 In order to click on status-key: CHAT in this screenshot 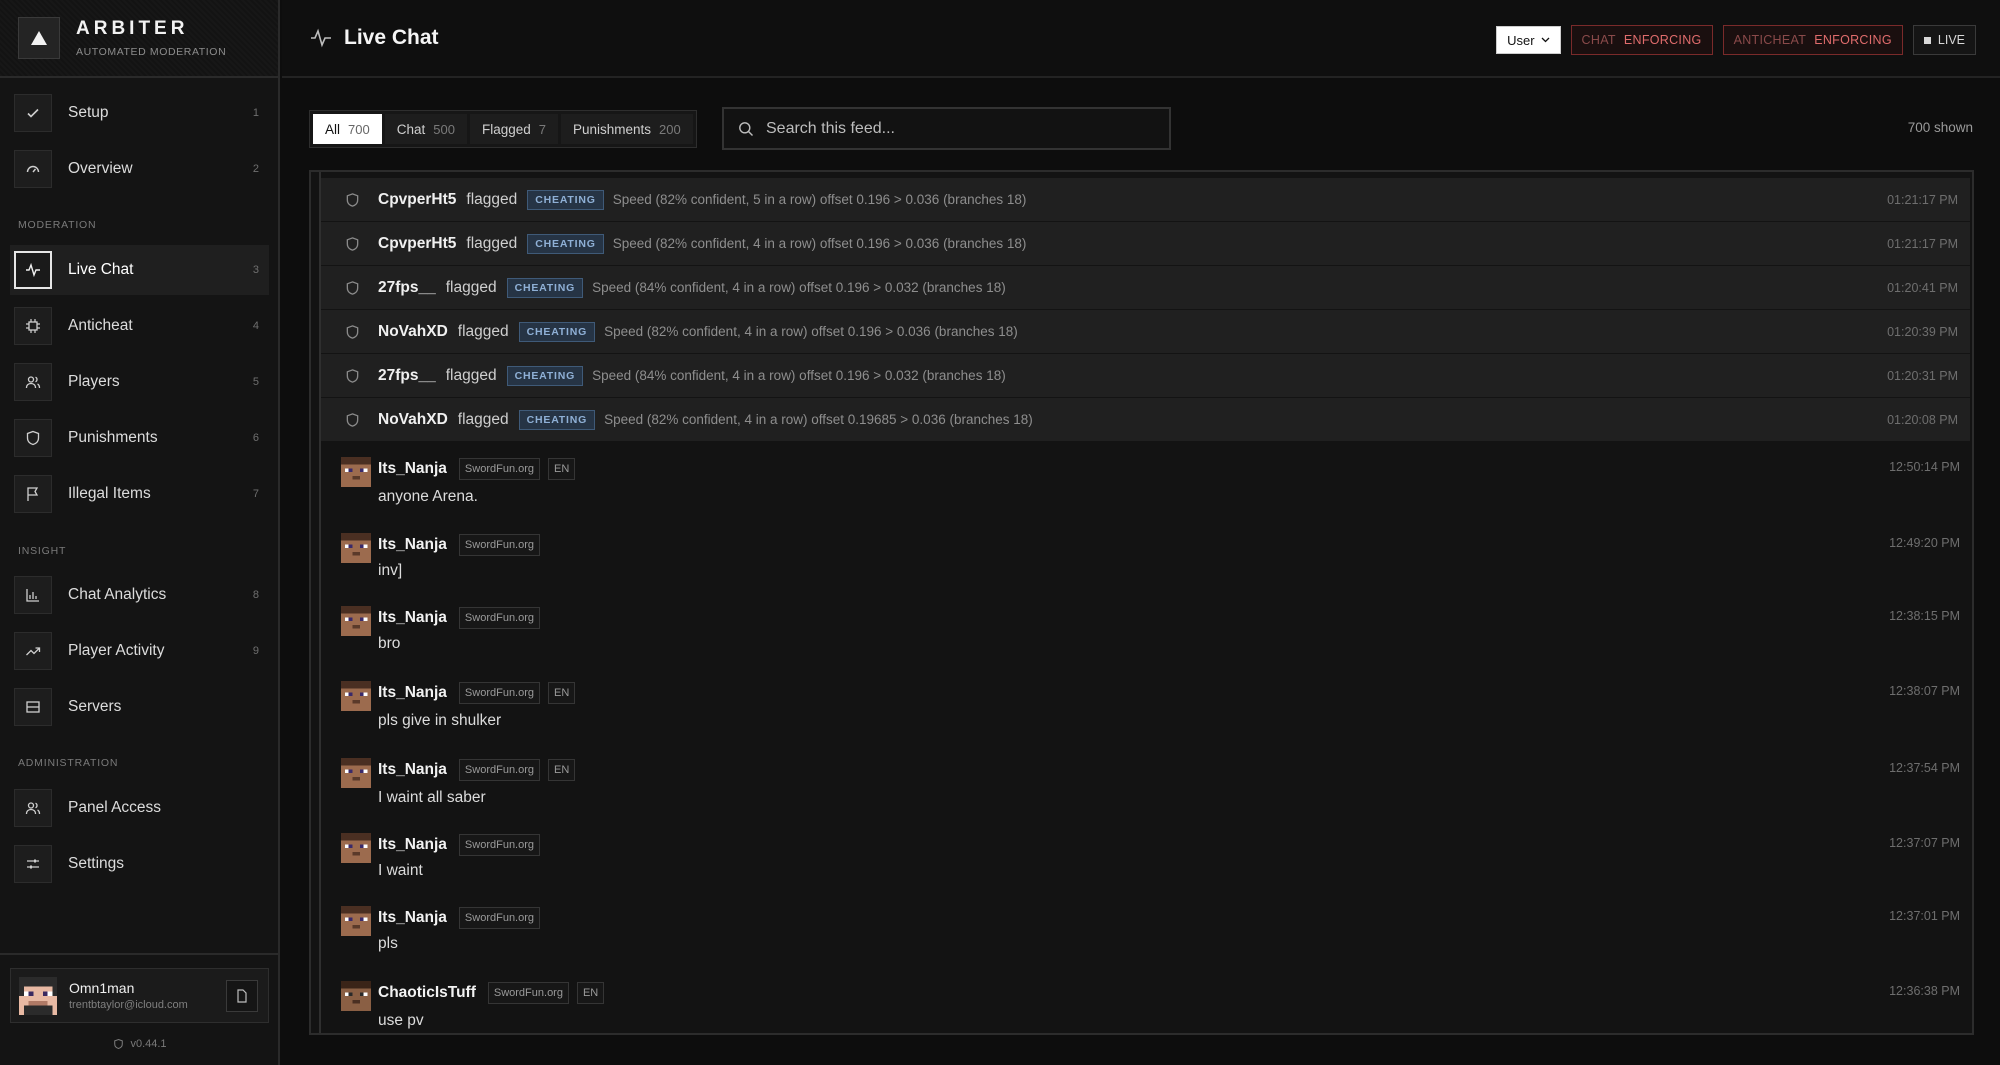, I will do `click(1598, 40)`.